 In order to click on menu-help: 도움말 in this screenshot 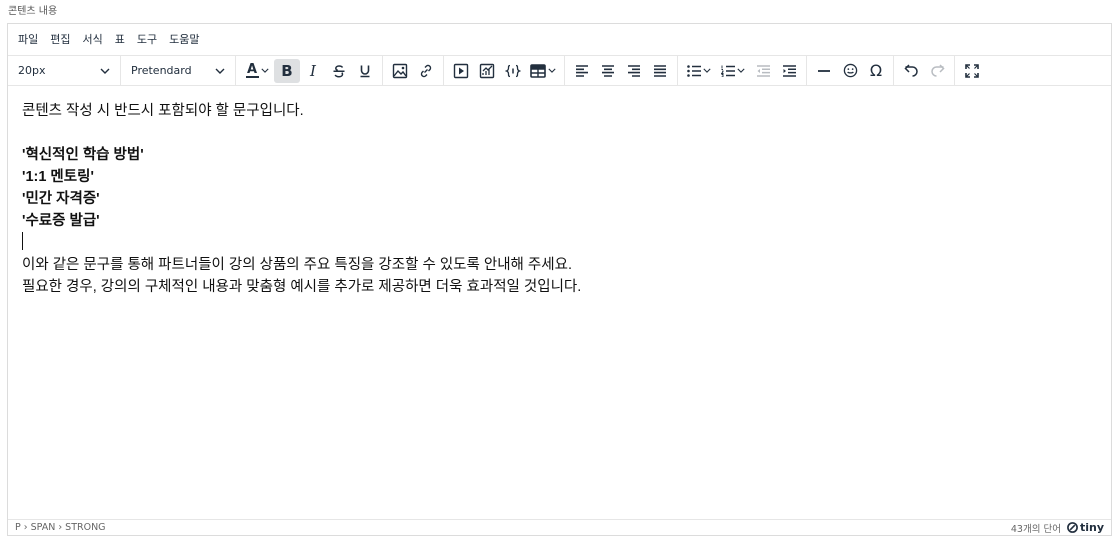, I will do `click(184, 40)`.